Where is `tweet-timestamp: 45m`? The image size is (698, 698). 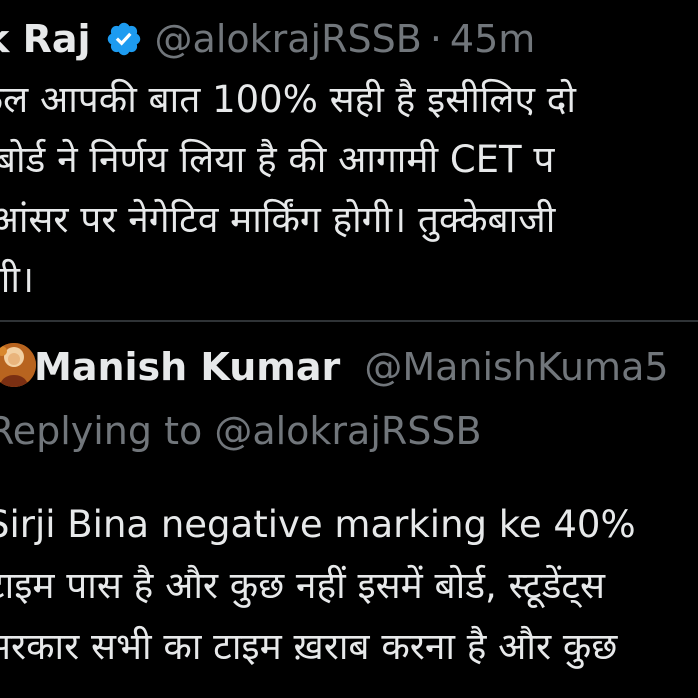
tweet-timestamp: 45m is located at coordinates (492, 39).